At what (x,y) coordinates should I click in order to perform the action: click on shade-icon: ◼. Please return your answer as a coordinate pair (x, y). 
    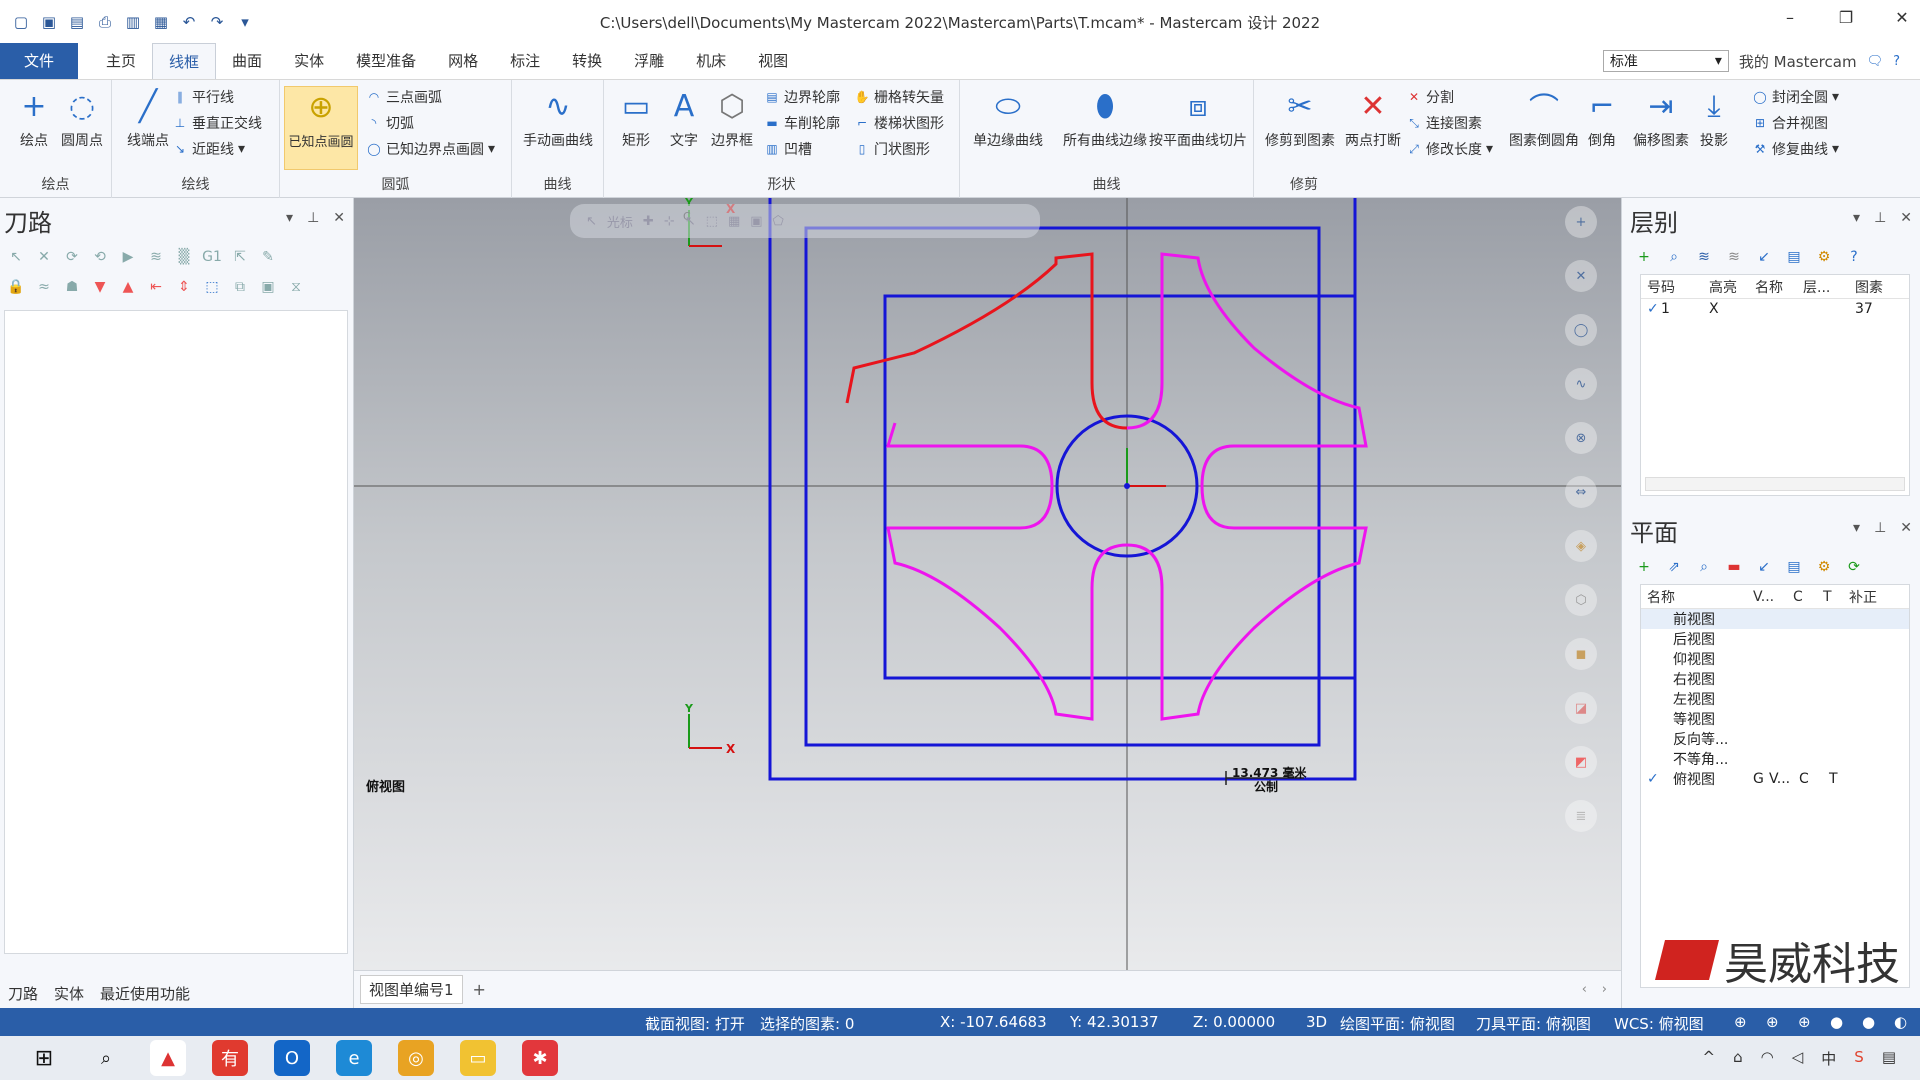
    Looking at the image, I should click on (1581, 654).